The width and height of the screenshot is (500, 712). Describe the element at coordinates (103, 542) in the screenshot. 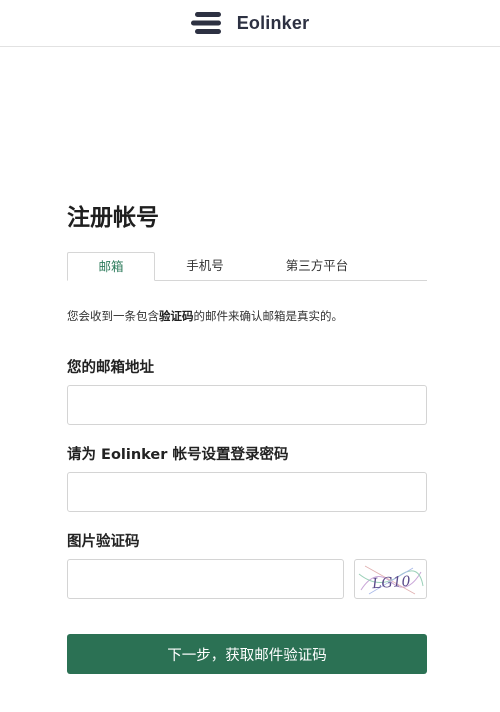

I see `captcha-label: 图片验证码` at that location.